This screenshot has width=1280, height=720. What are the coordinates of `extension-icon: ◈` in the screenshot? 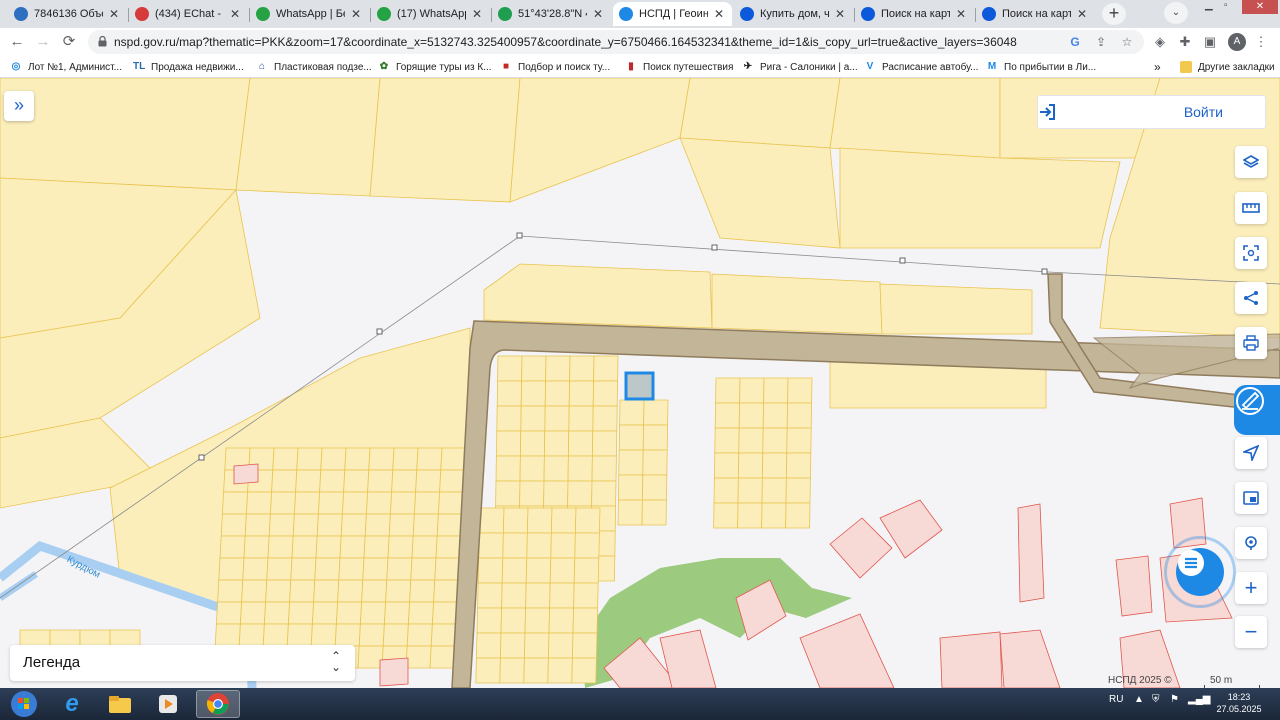 It's located at (1160, 42).